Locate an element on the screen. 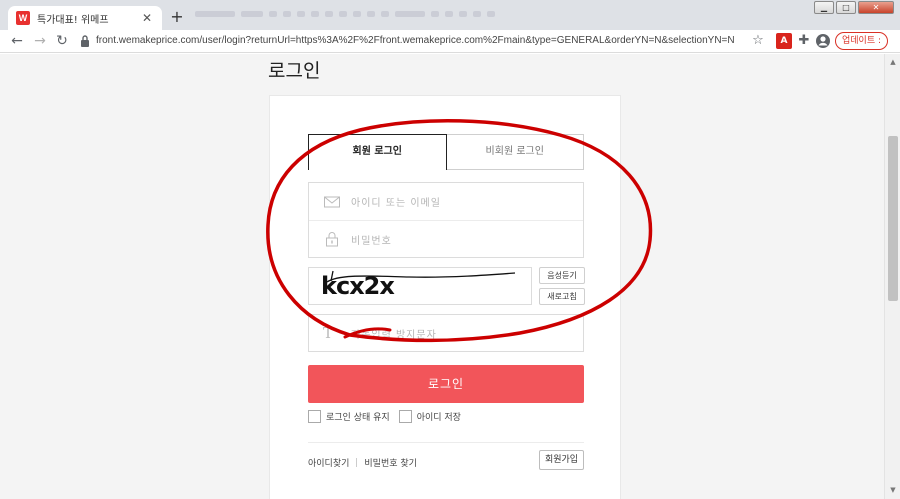  text-t-icon: T is located at coordinates (328, 333).